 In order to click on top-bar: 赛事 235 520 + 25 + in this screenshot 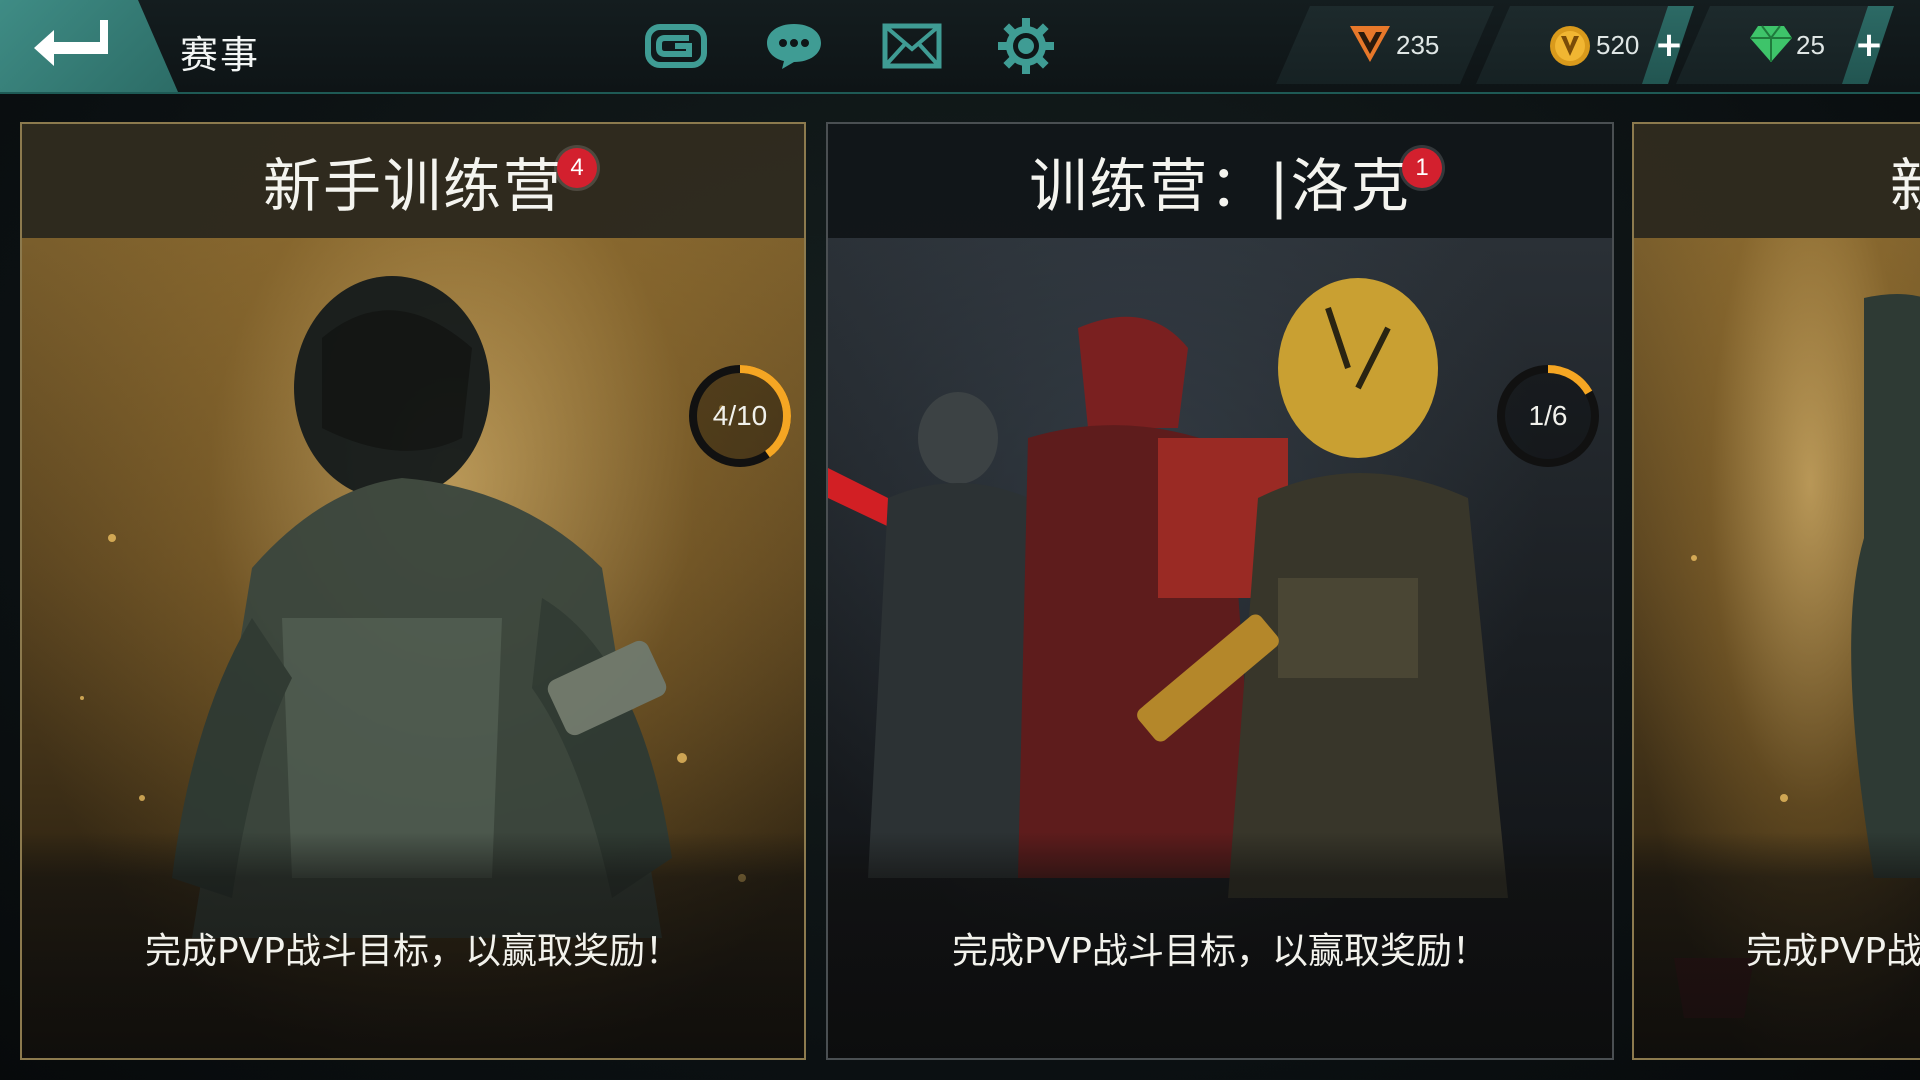, I will do `click(960, 47)`.